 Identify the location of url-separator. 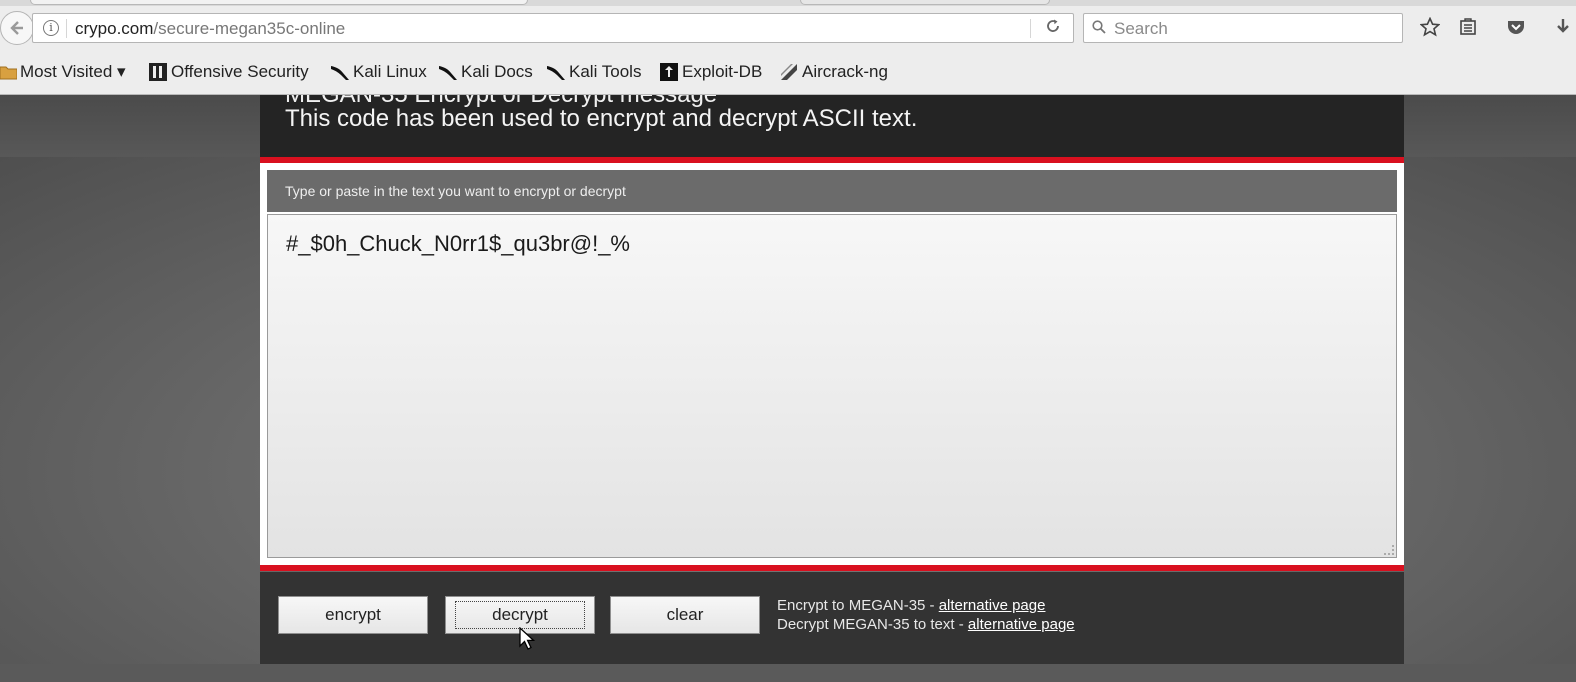
(66, 28).